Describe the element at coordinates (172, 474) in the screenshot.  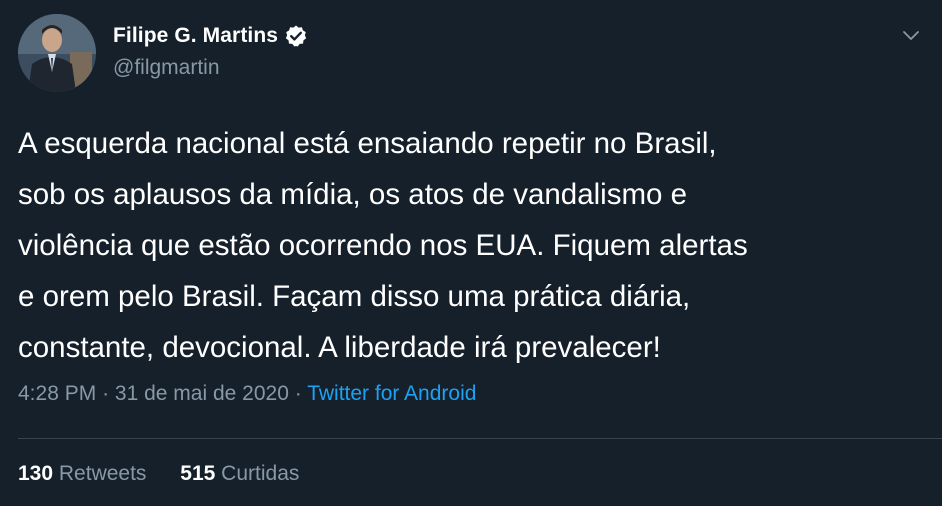
I see `tweet-stats: 130 Retweets 515 Curtidas` at that location.